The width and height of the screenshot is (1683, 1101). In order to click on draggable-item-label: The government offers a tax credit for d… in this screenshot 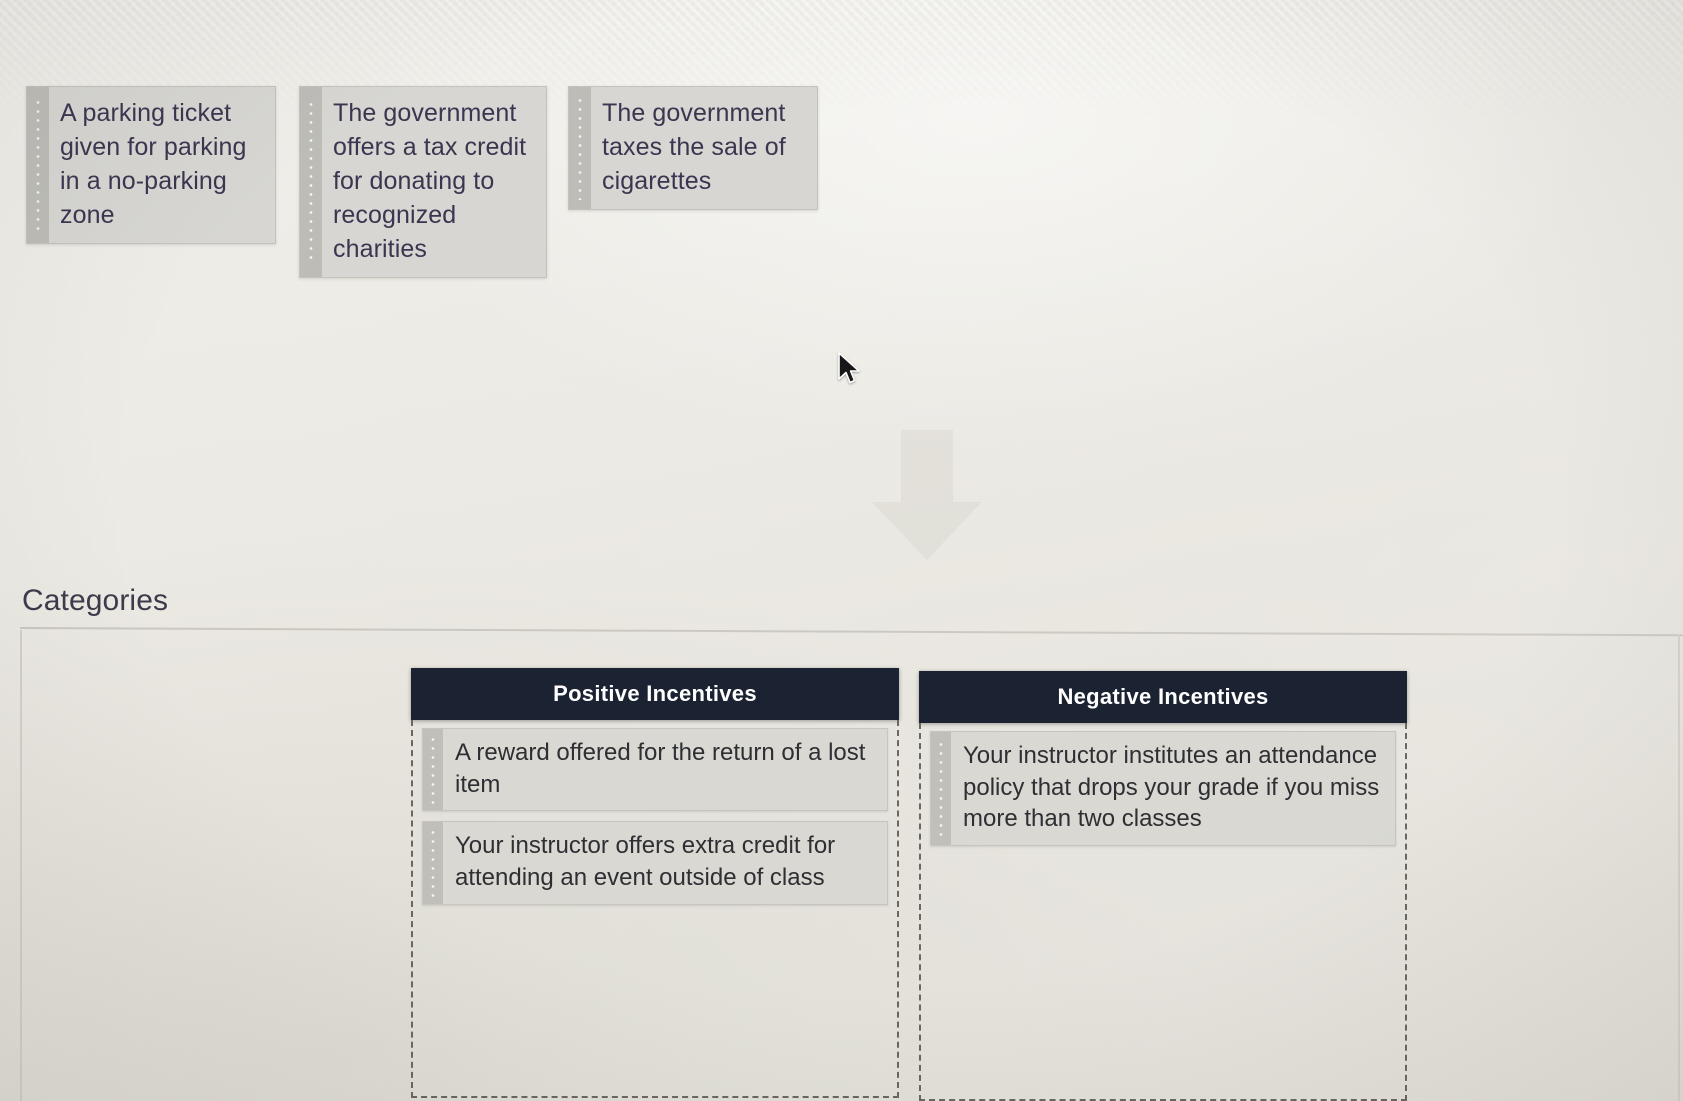, I will do `click(430, 181)`.